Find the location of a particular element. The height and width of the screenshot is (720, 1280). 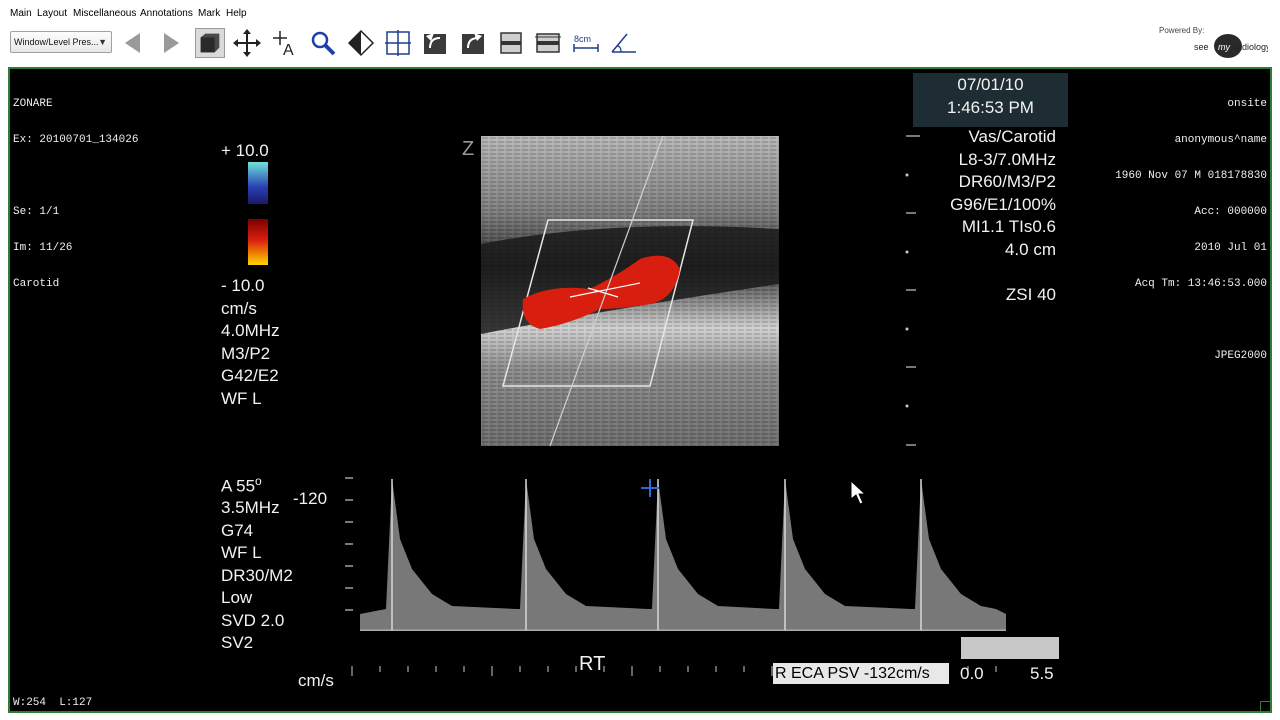

doppler-waveform is located at coordinates (683, 554).